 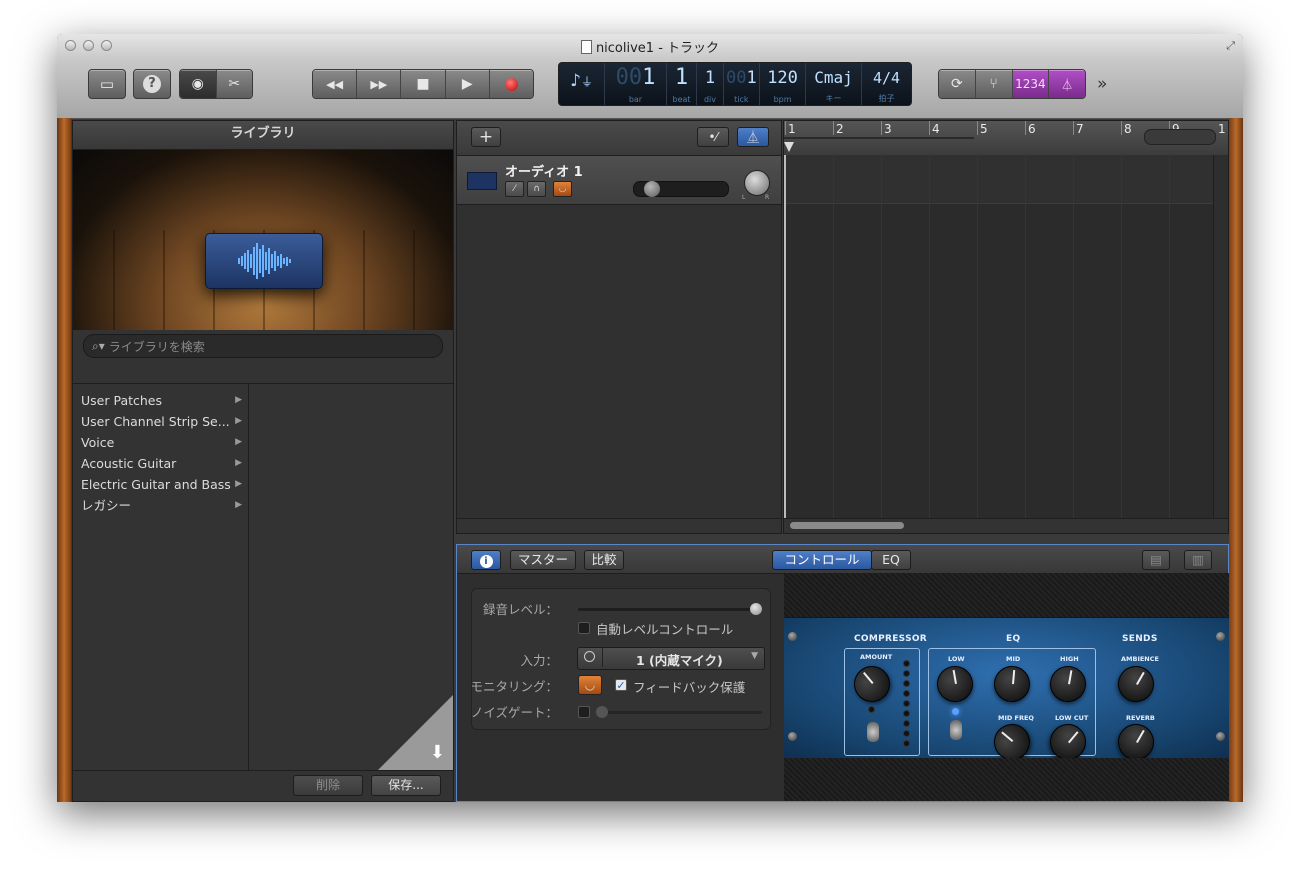 What do you see at coordinates (847, 525) in the screenshot?
I see `scroll-thumb` at bounding box center [847, 525].